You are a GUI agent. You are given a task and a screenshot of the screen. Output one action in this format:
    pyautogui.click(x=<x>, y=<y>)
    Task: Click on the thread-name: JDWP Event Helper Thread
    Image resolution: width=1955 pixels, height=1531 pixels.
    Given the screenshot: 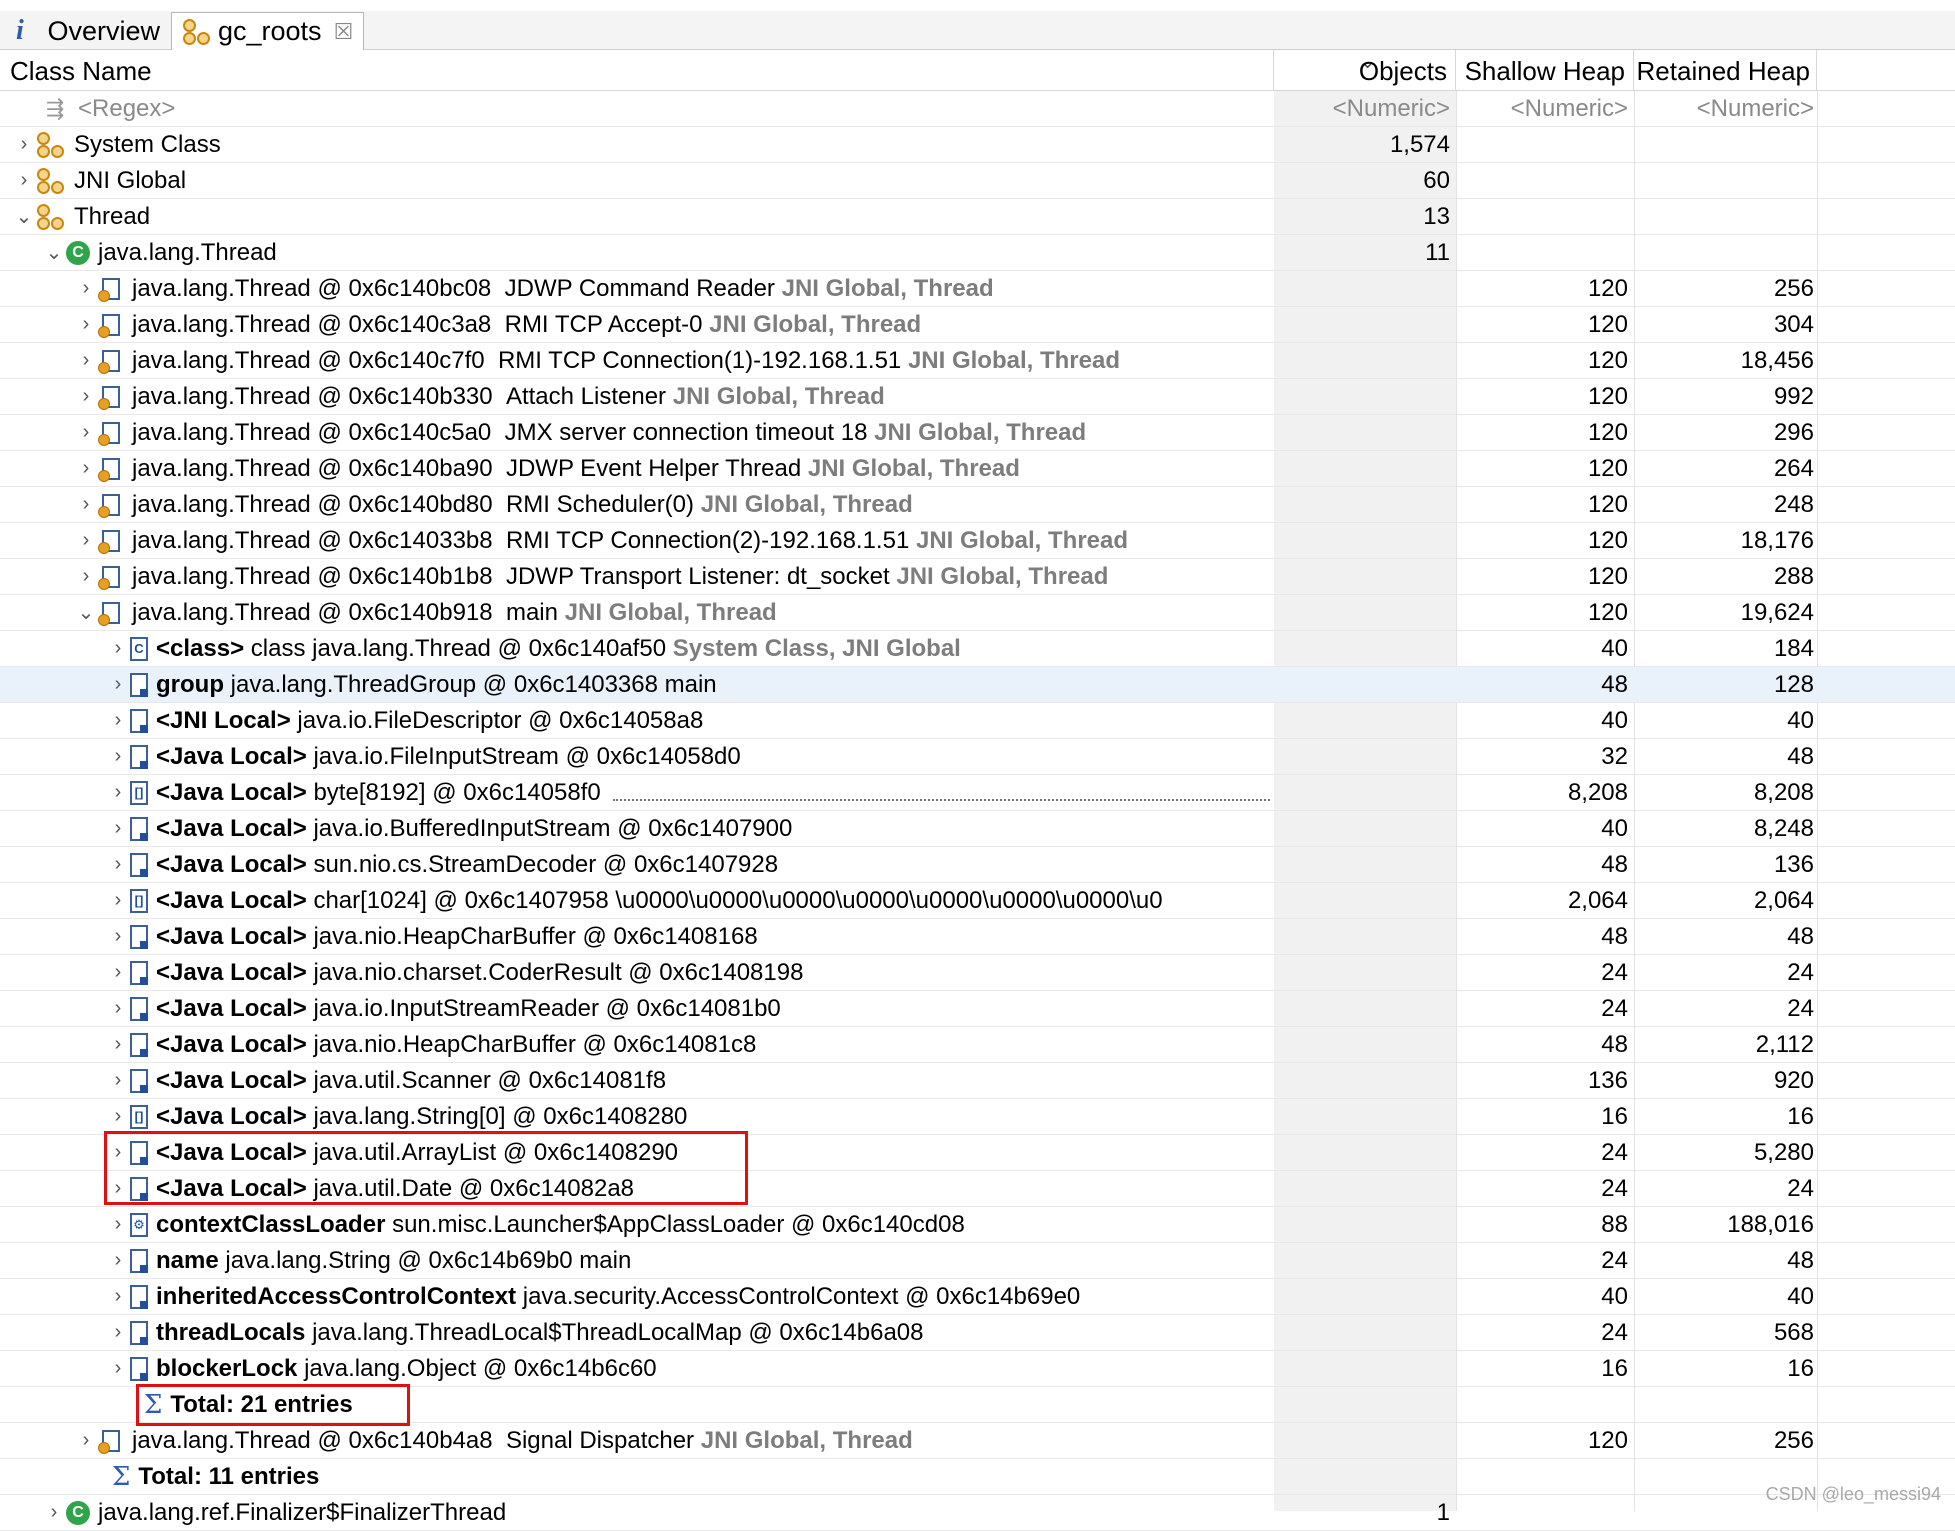 What is the action you would take?
    pyautogui.click(x=653, y=468)
    